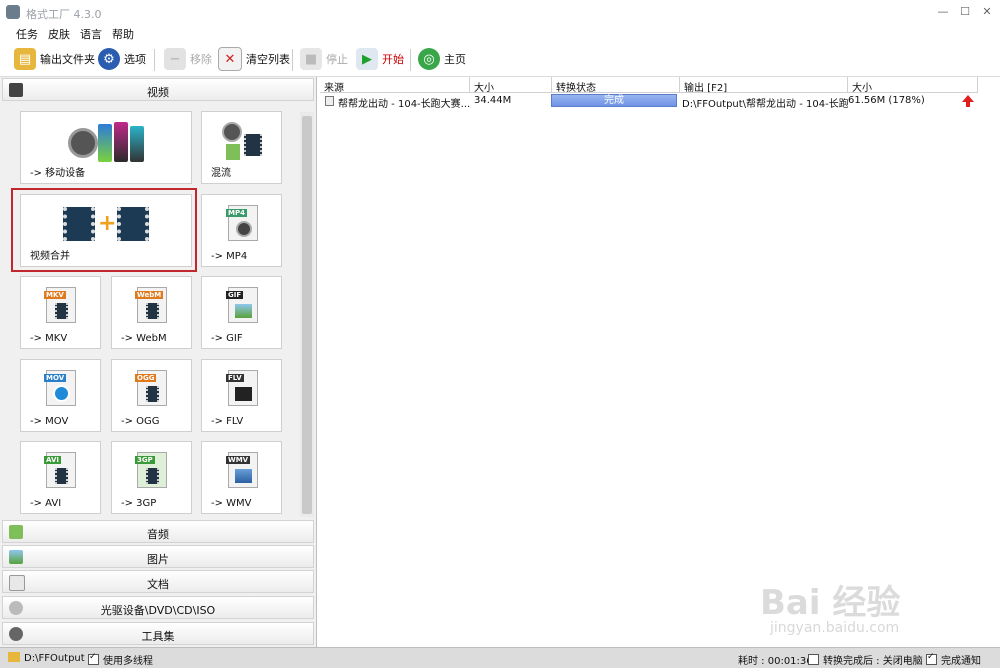  What do you see at coordinates (46, 503) in the screenshot?
I see `tile-avi-label: -> AVI` at bounding box center [46, 503].